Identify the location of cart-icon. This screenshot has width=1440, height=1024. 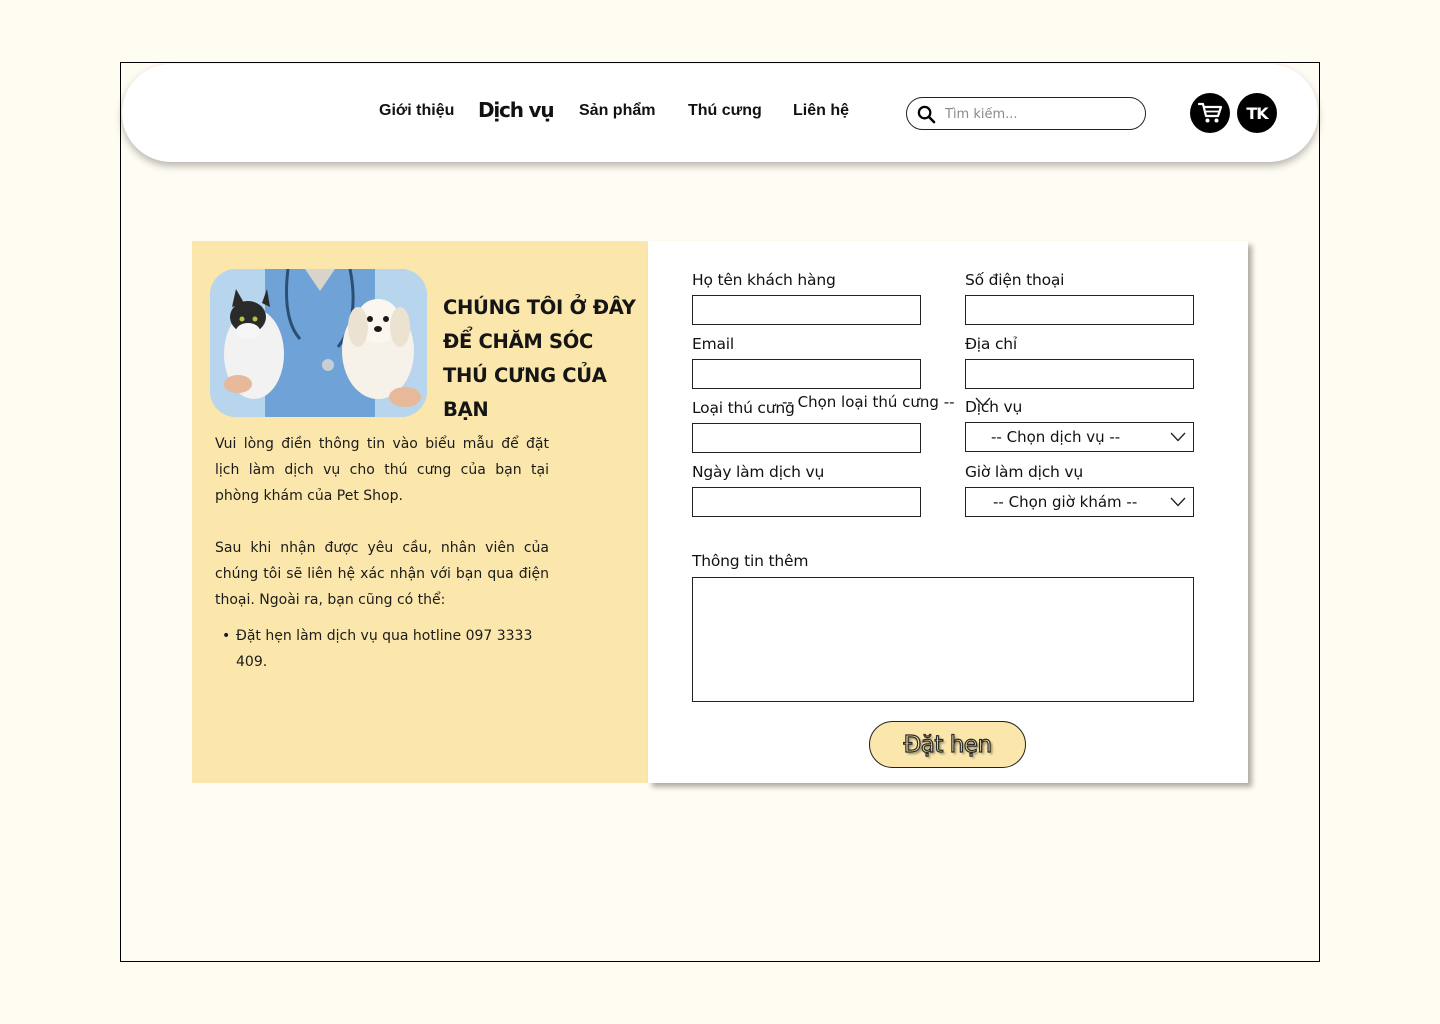
(1210, 112).